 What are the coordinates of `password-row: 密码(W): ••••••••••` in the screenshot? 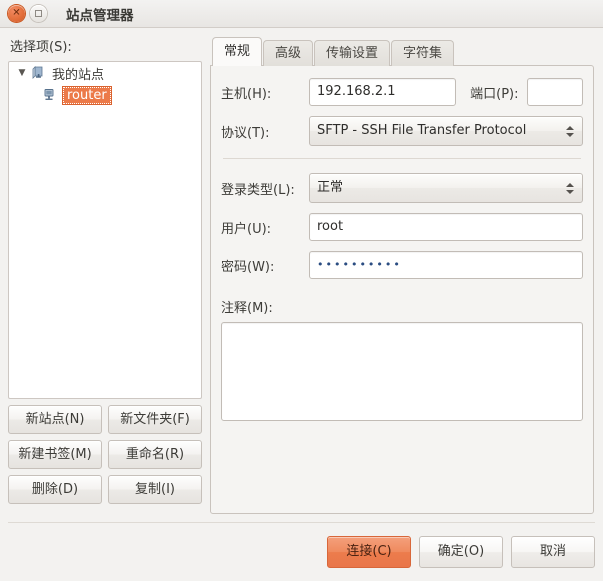 It's located at (402, 265).